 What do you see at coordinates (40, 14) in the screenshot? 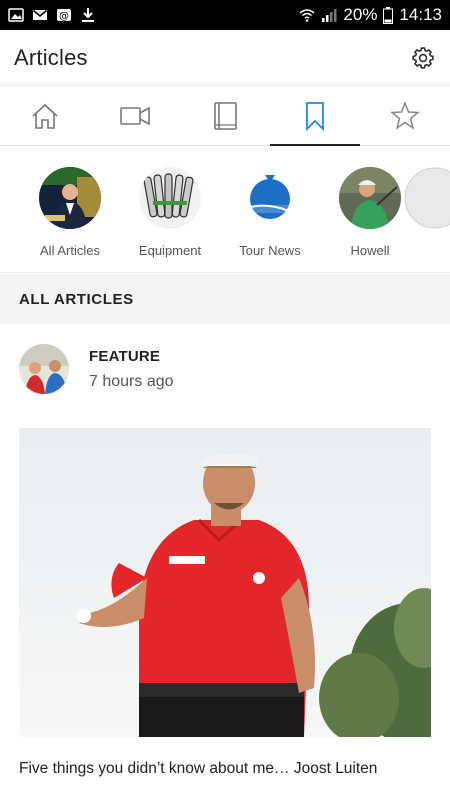
I see `gmail-icon` at bounding box center [40, 14].